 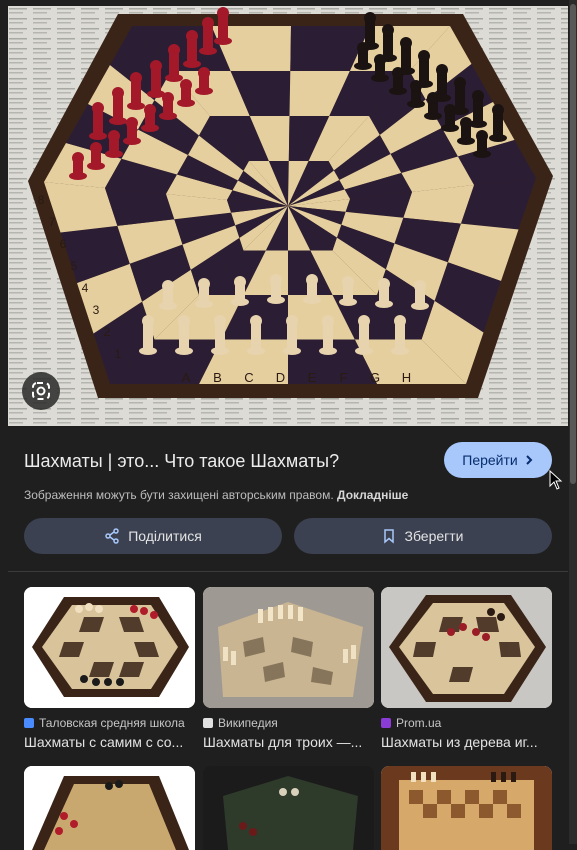 I want to click on board-letter: H, so click(x=406, y=377).